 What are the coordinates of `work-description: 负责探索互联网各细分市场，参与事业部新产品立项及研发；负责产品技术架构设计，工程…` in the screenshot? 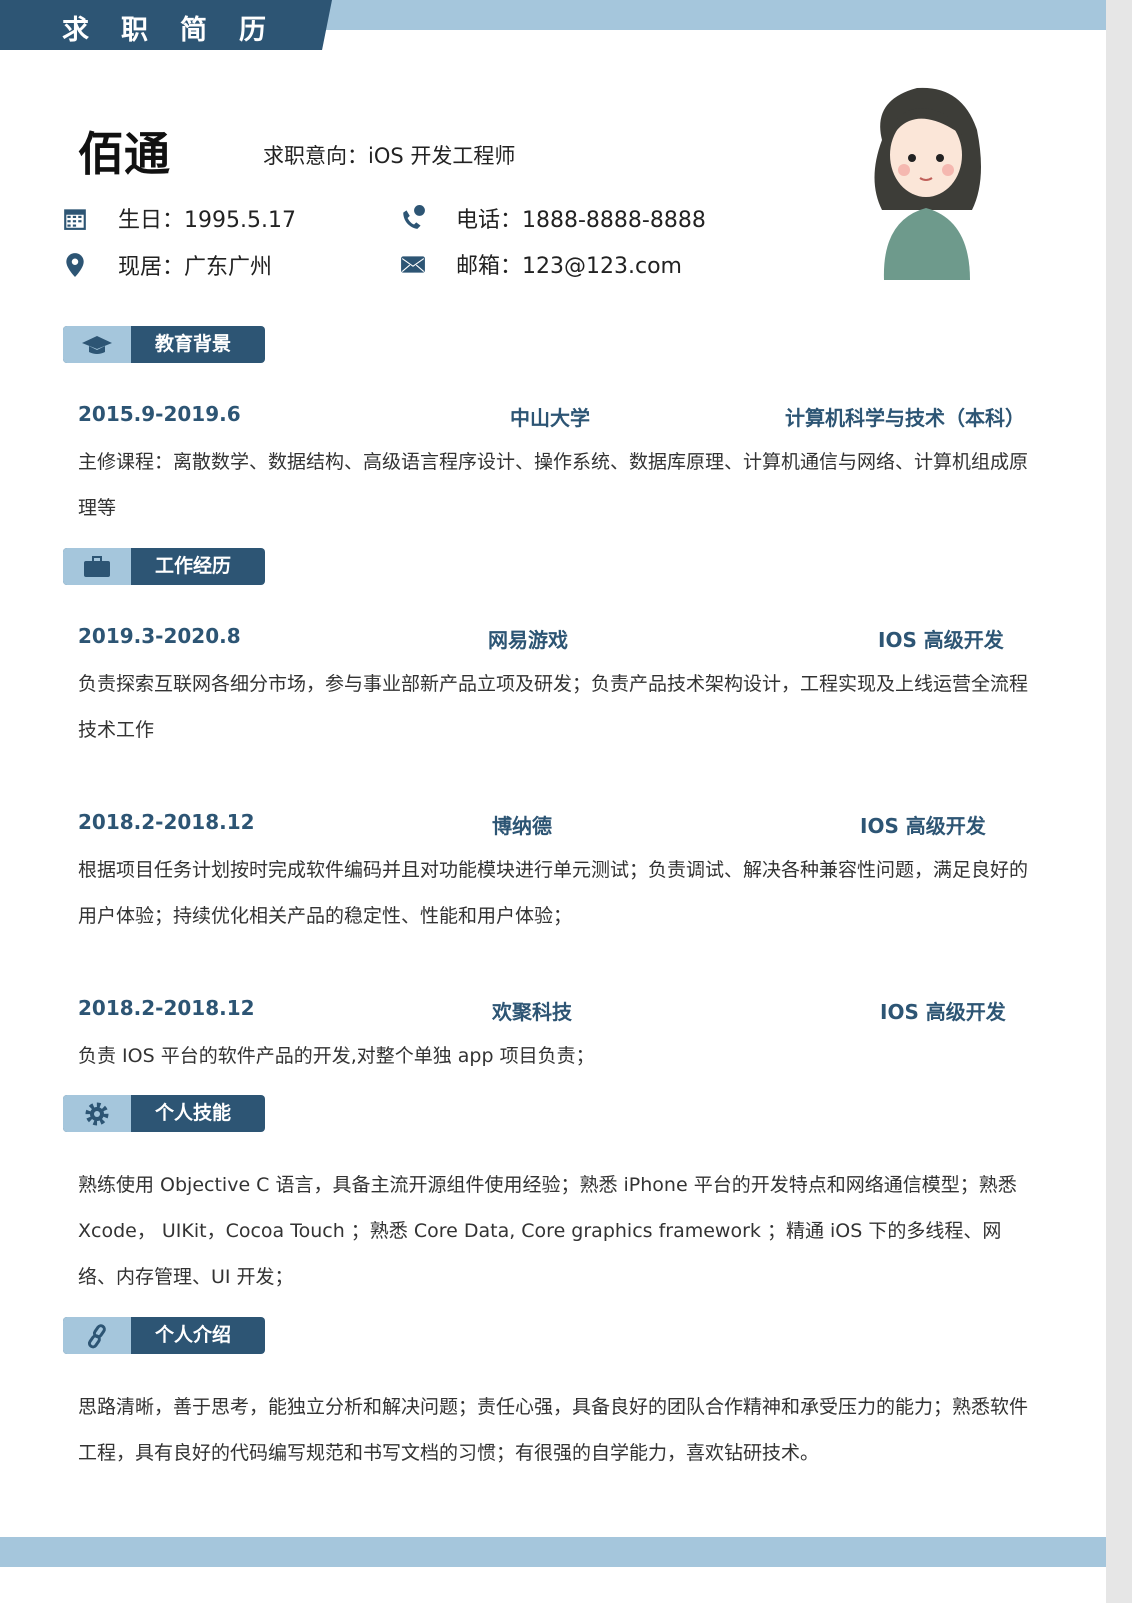 It's located at (553, 707).